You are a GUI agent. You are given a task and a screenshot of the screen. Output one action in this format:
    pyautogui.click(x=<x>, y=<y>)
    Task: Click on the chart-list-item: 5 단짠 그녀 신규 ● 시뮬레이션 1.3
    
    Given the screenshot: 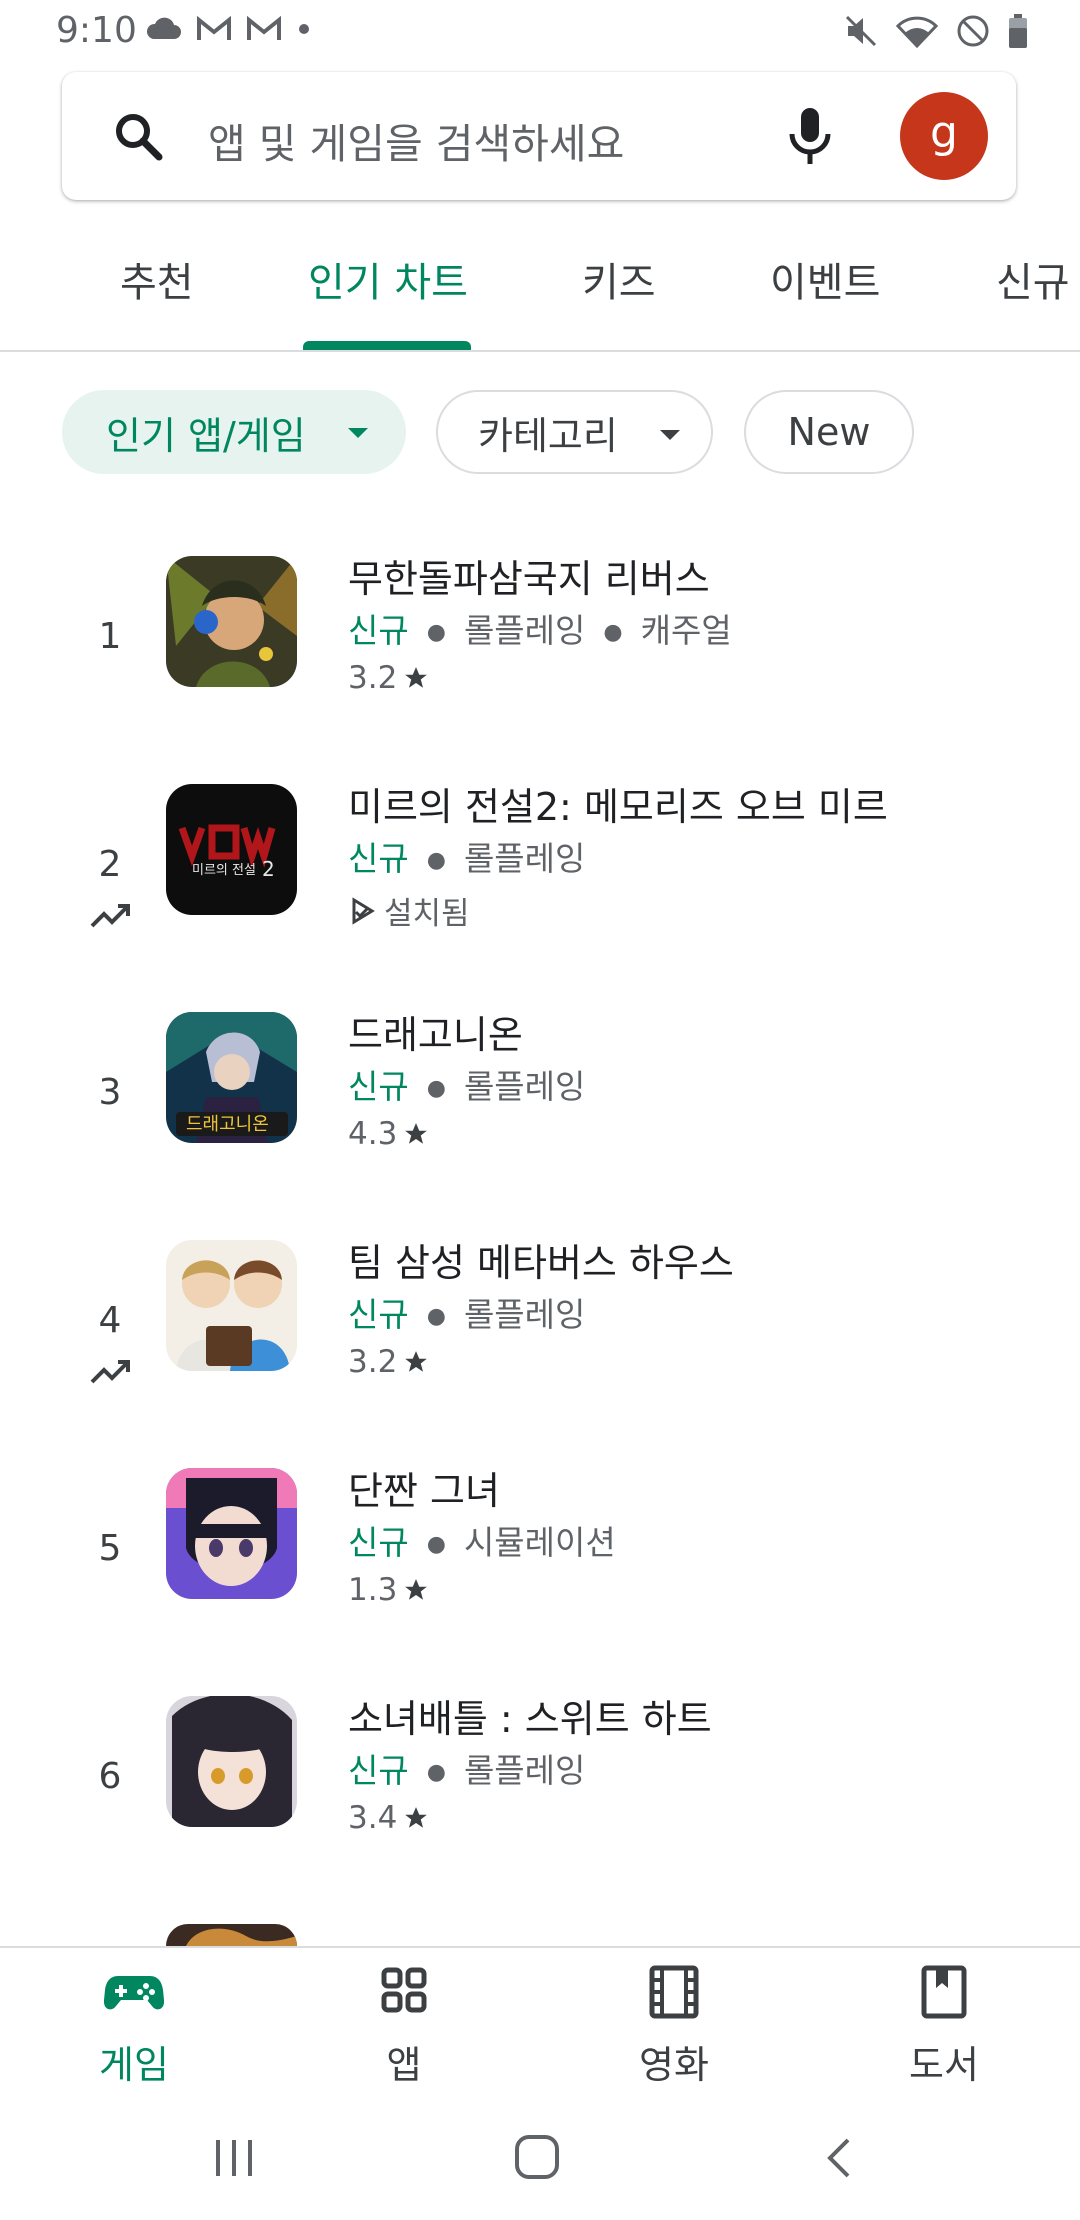 What is the action you would take?
    pyautogui.click(x=540, y=1582)
    